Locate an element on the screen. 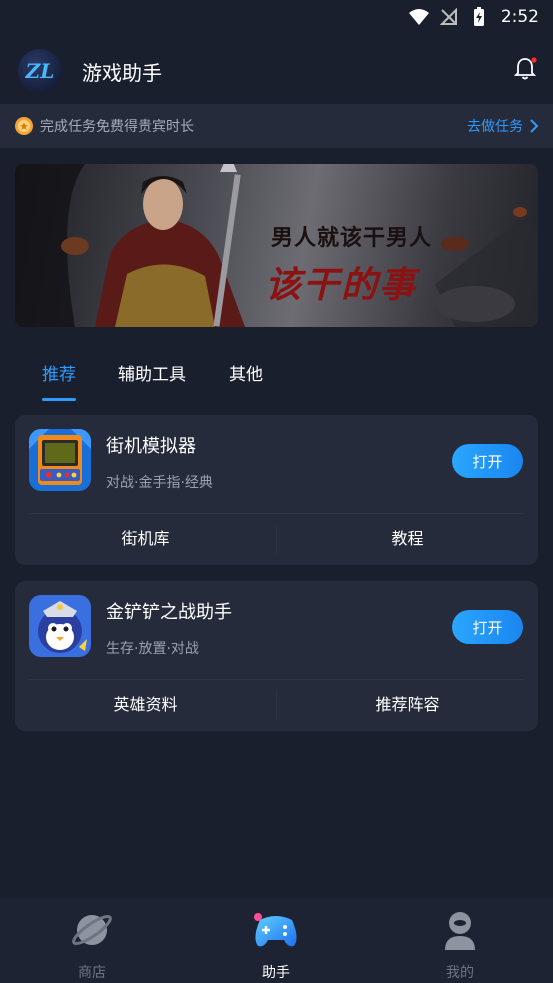  app-logo: ZL is located at coordinates (40, 71).